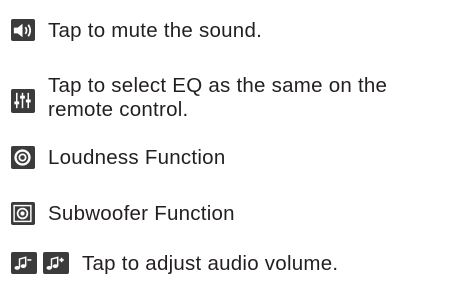 Image resolution: width=475 pixels, height=282 pixels. Describe the element at coordinates (23, 30) in the screenshot. I see `speaker-mute-icon` at that location.